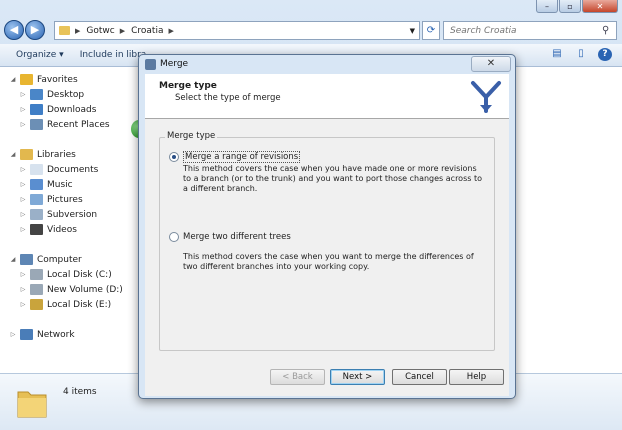  Describe the element at coordinates (79, 304) in the screenshot. I see `nav-item-label: Local Disk (E:)` at that location.